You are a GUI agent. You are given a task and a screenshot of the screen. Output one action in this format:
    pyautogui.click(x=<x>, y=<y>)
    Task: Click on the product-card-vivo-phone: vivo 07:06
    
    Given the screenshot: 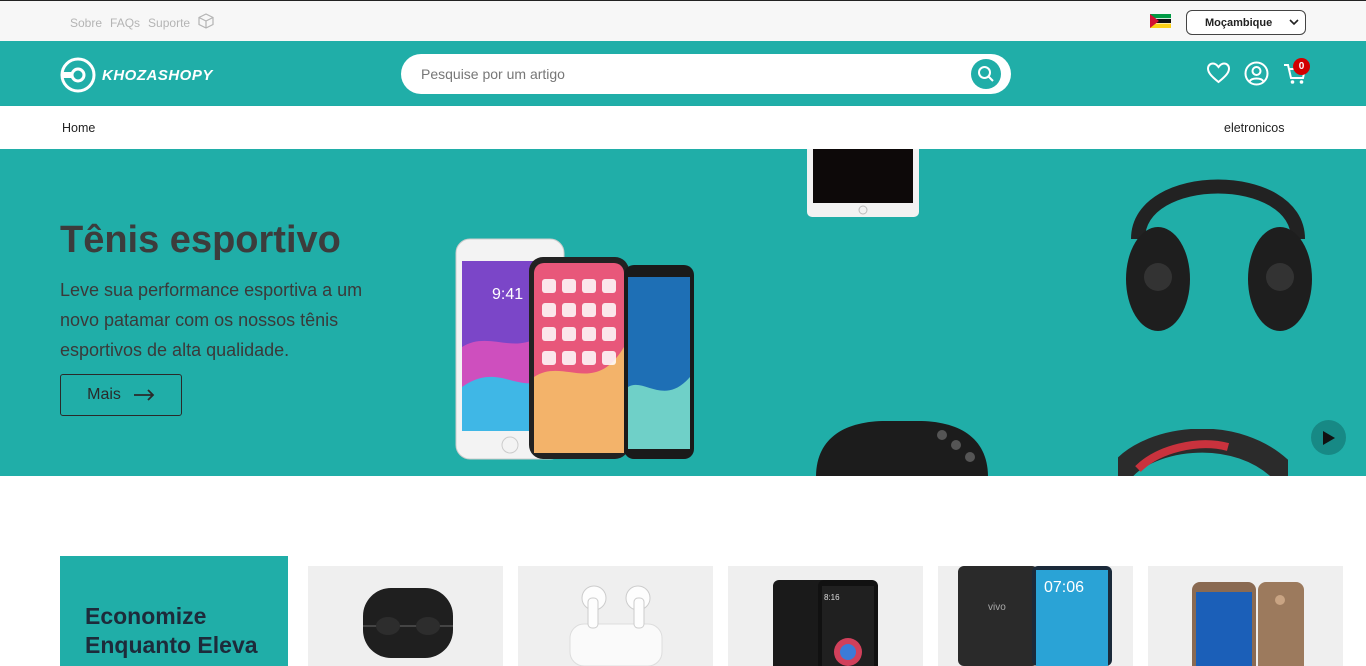 What is the action you would take?
    pyautogui.click(x=1035, y=616)
    